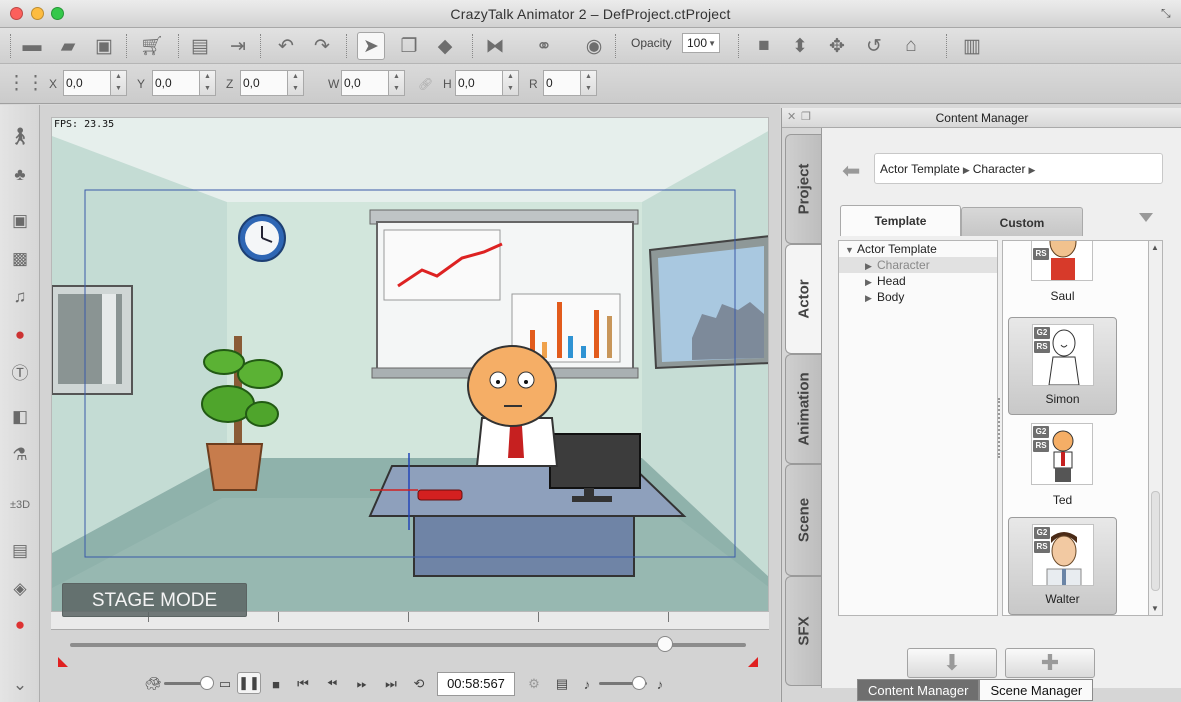 This screenshot has width=1181, height=702. Describe the element at coordinates (587, 684) in the screenshot. I see `mute-icon: ♪` at that location.